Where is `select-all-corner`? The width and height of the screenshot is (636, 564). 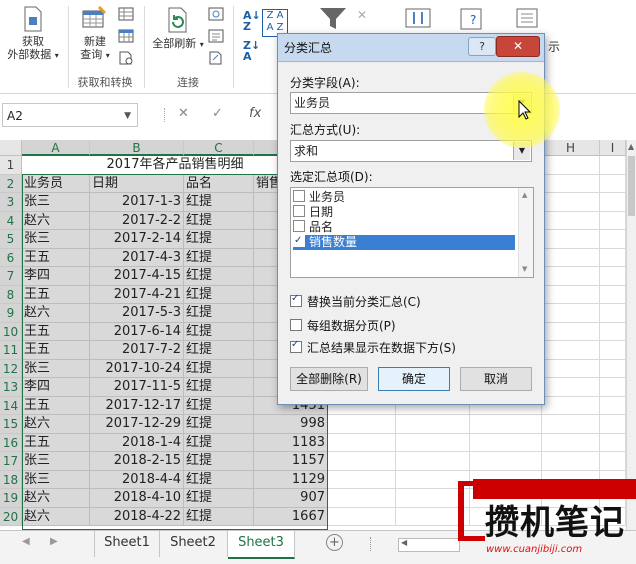
select-all-corner is located at coordinates (11, 148).